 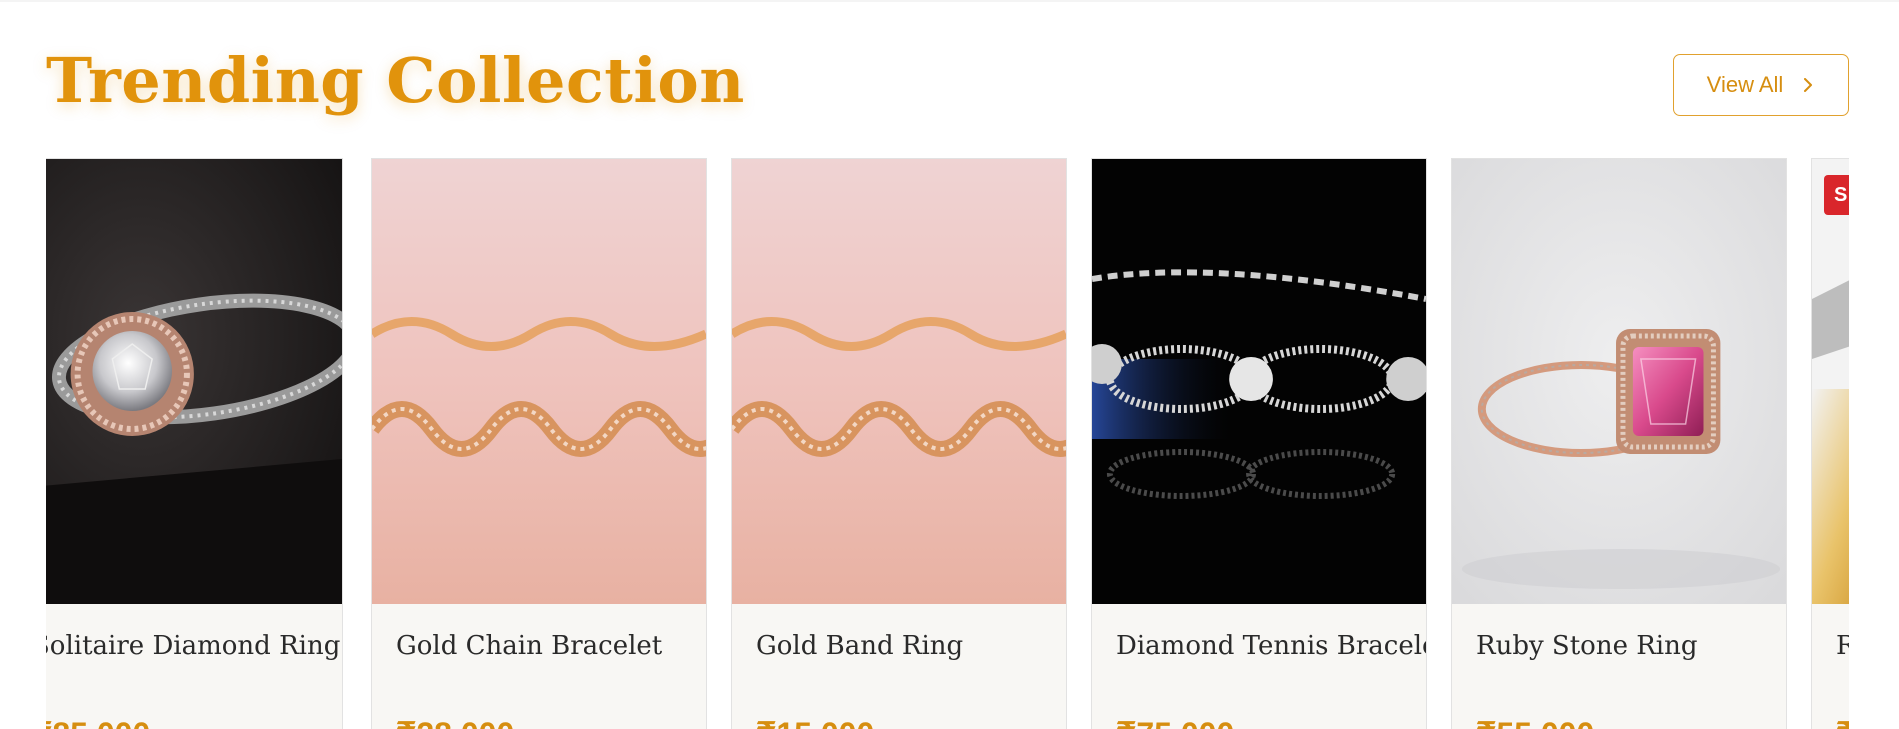 What do you see at coordinates (529, 646) in the screenshot?
I see `product-name: Gold Chain Bracelet` at bounding box center [529, 646].